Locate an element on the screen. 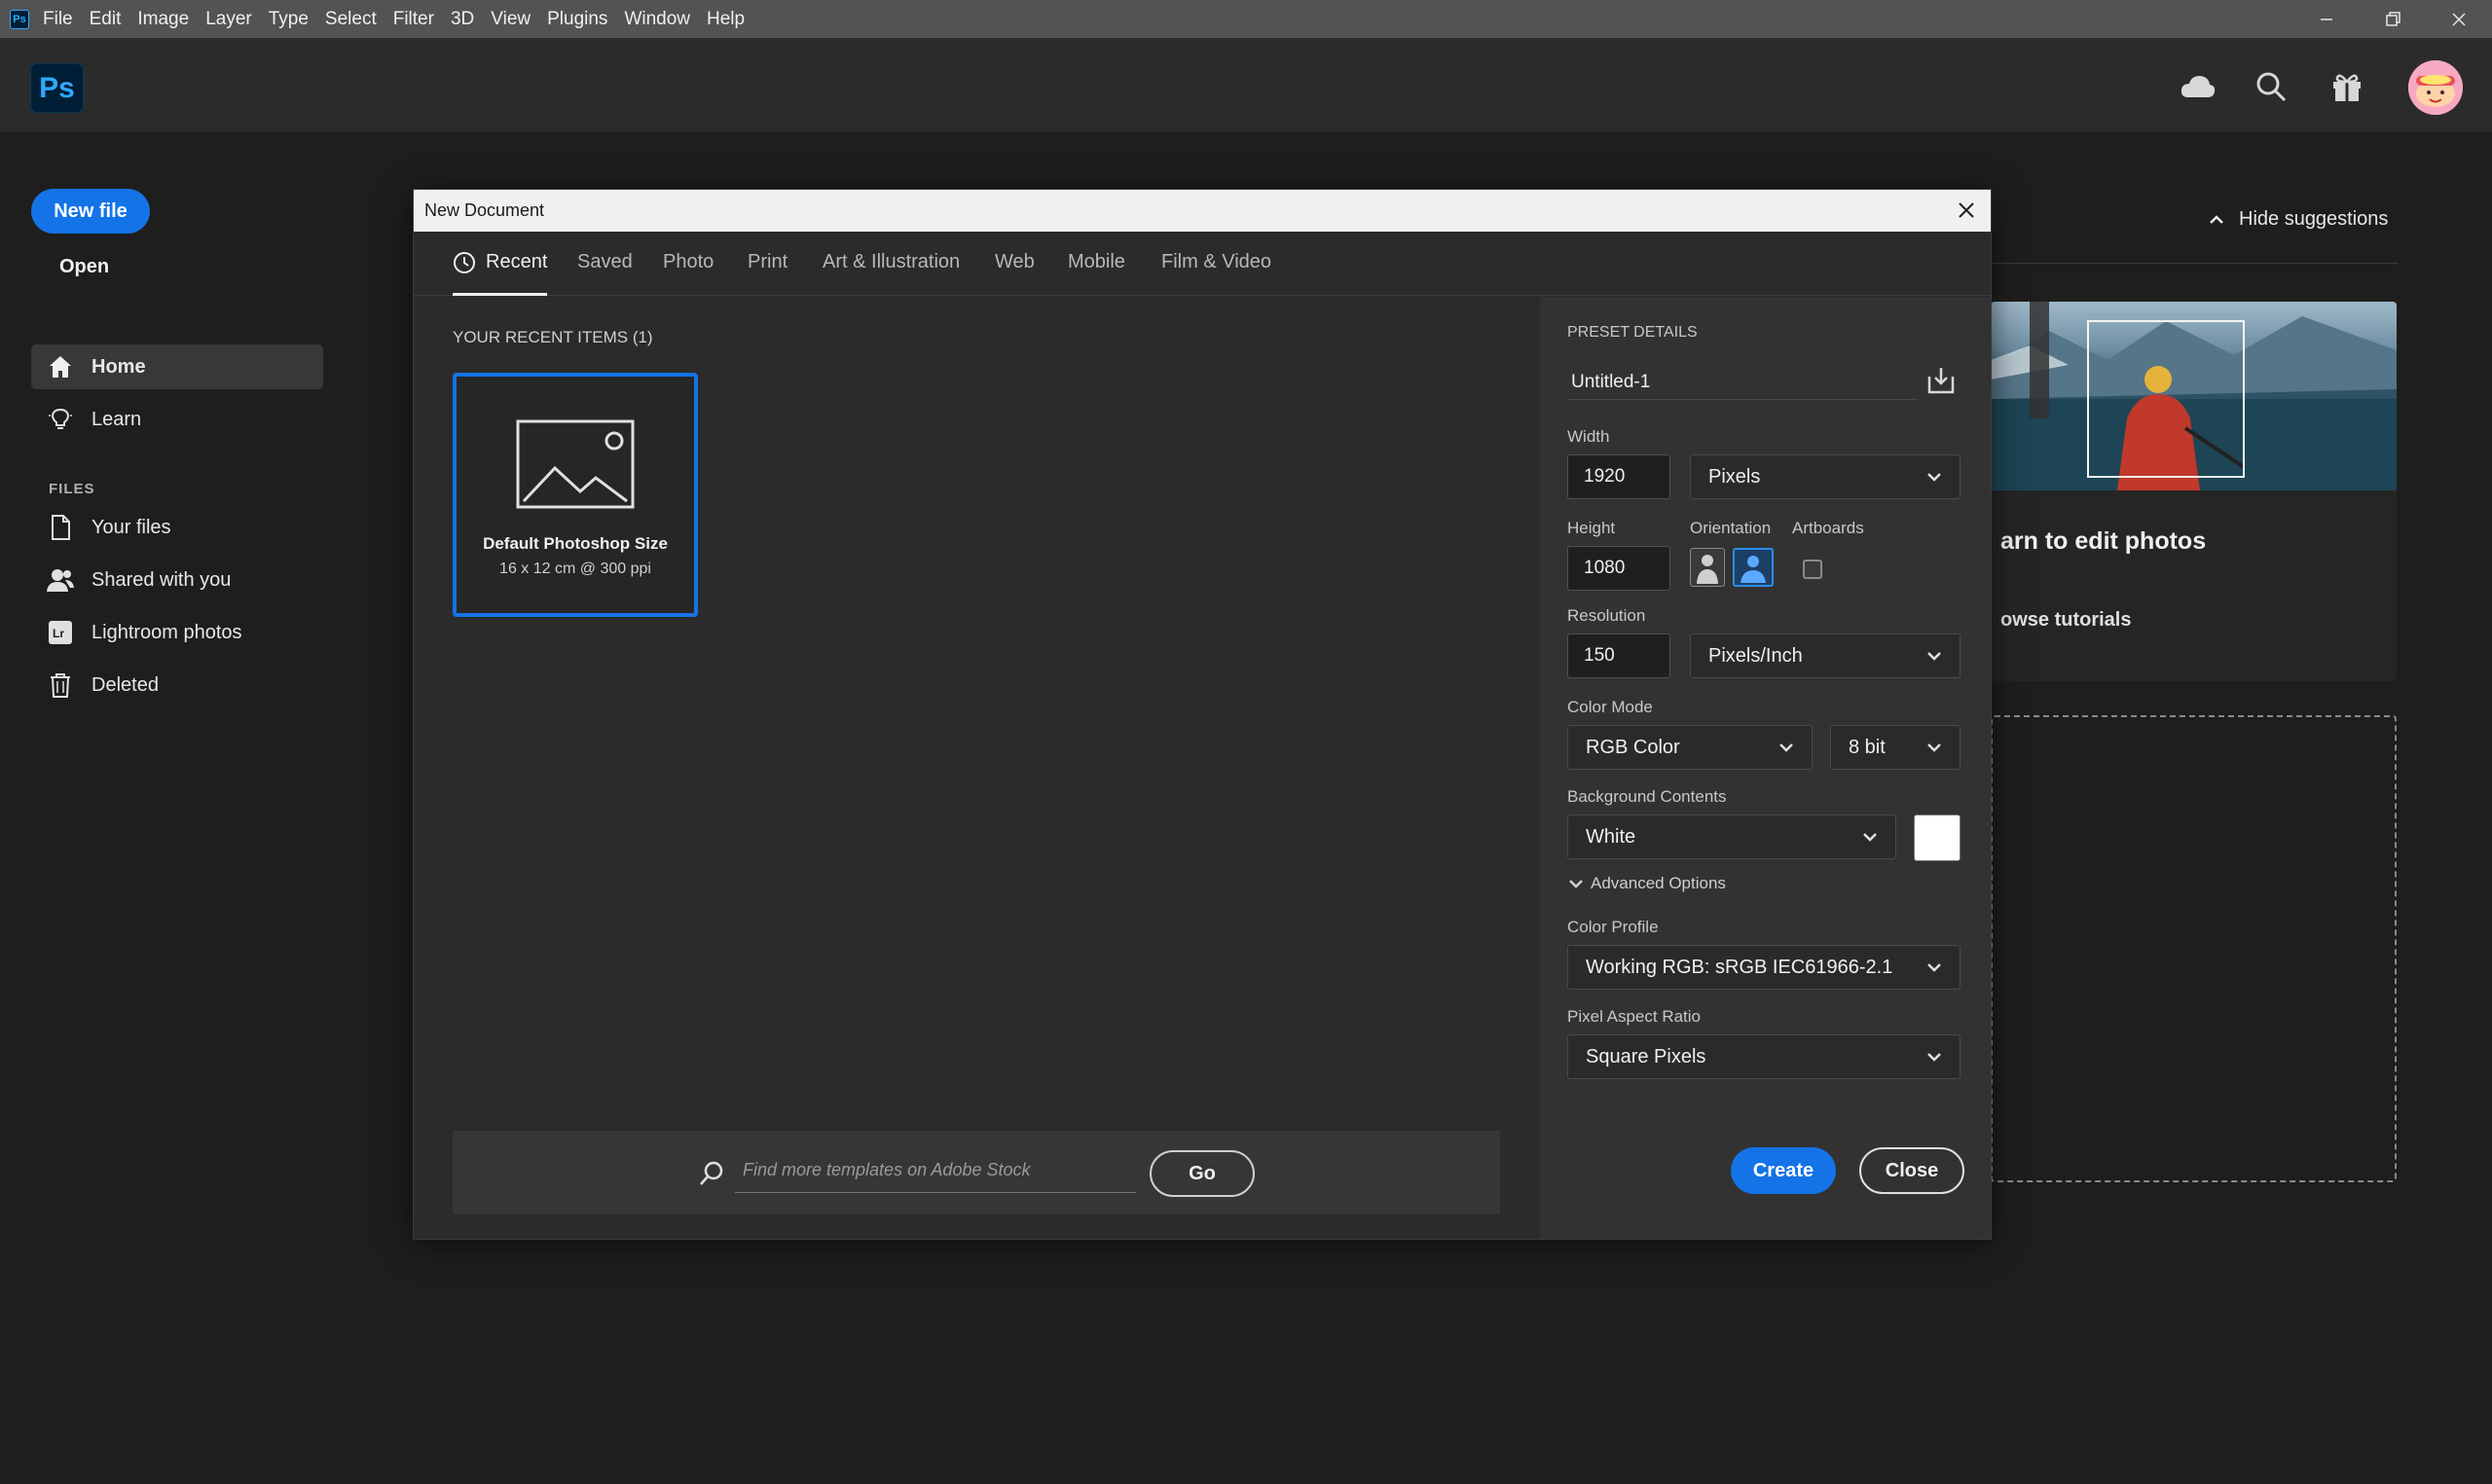 The image size is (2492, 1484). landscape-orientation-button is located at coordinates (1753, 568).